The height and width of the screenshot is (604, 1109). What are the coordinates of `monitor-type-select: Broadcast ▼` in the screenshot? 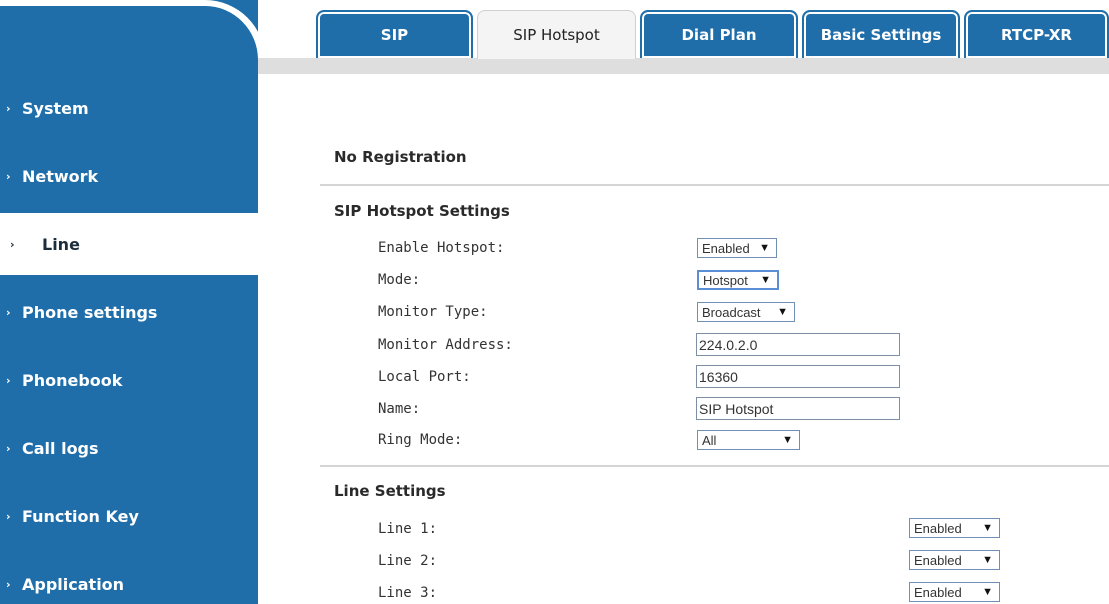 It's located at (746, 312).